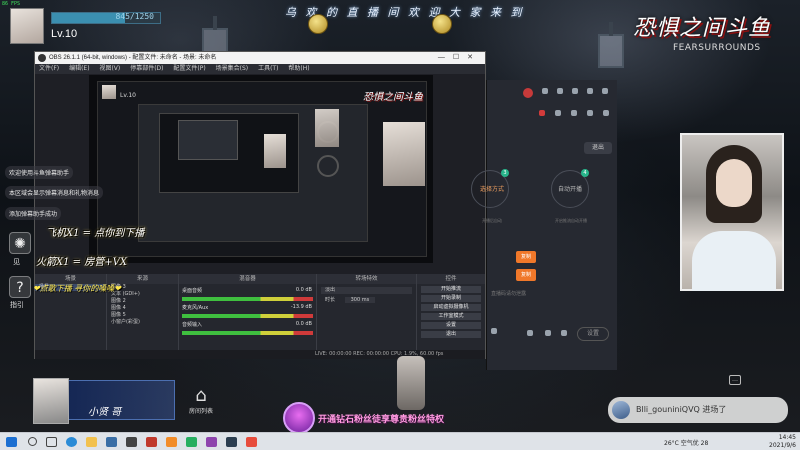  I want to click on helper-logo-icon, so click(528, 93).